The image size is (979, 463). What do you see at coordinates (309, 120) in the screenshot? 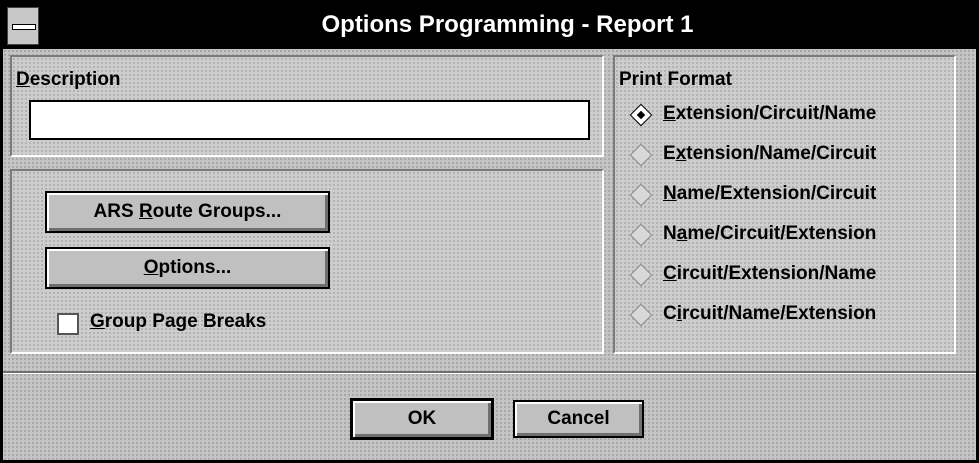
I see `description-input` at bounding box center [309, 120].